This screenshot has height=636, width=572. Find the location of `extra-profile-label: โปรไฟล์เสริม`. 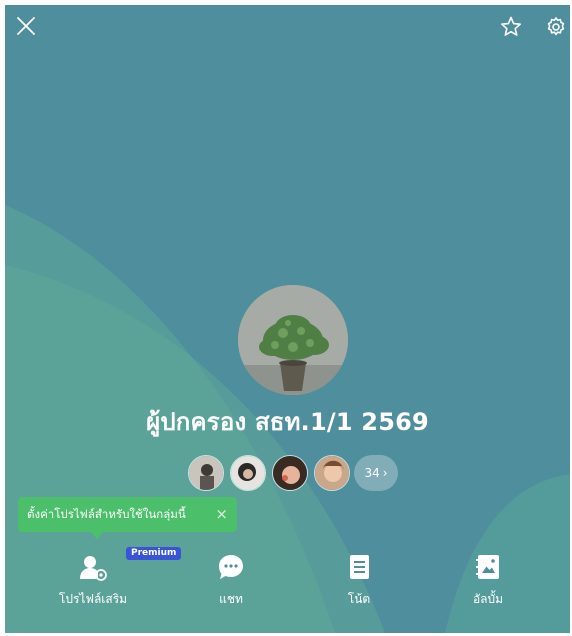

extra-profile-label: โปรไฟล์เสริม is located at coordinates (93, 599).